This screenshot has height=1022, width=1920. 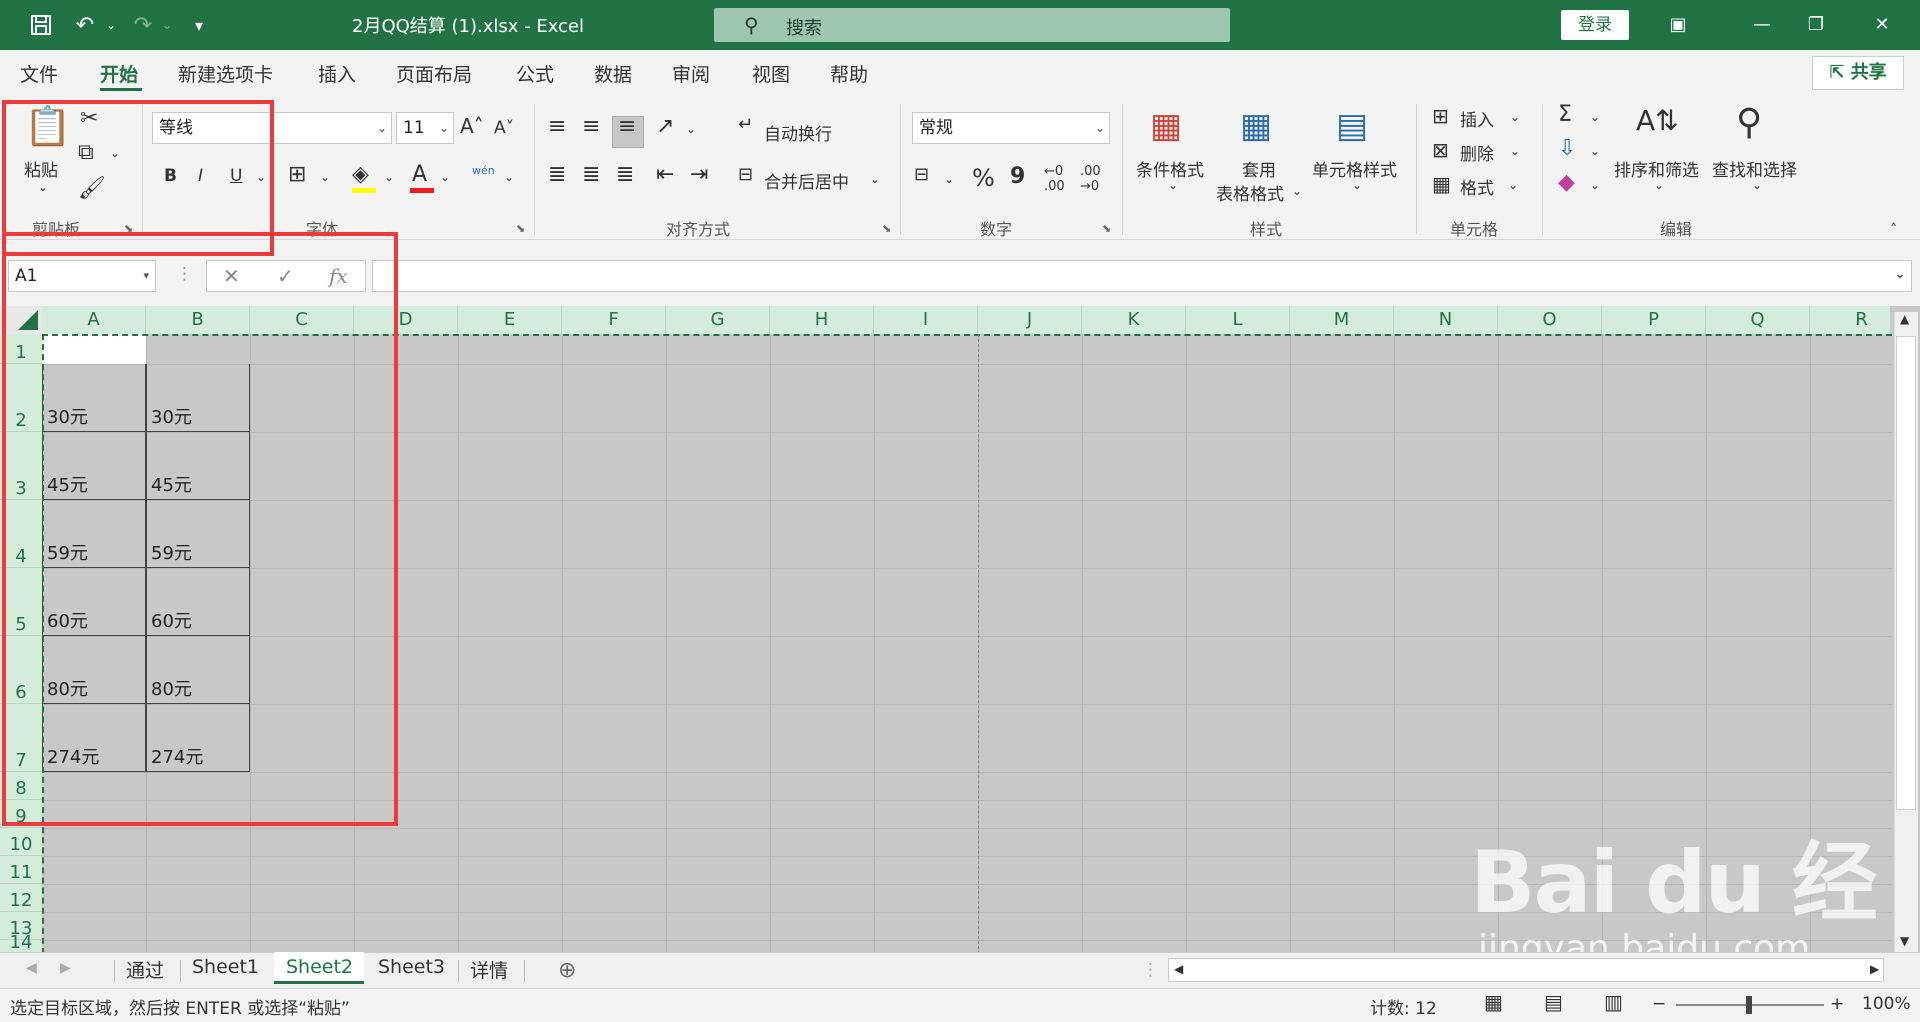 I want to click on delete-dropdown-icon: ⌄, so click(x=1515, y=151).